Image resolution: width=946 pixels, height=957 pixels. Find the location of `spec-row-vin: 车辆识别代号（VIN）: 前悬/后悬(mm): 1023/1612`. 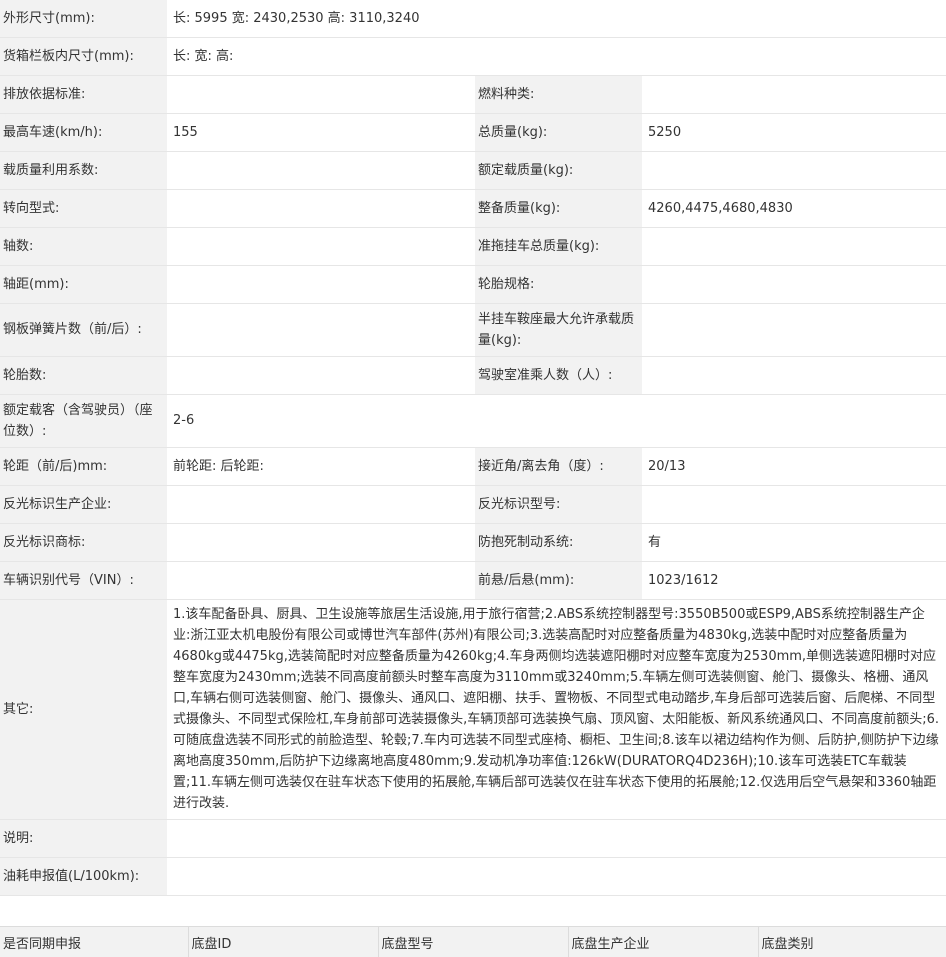

spec-row-vin: 车辆识别代号（VIN）: 前悬/后悬(mm): 1023/1612 is located at coordinates (473, 580).